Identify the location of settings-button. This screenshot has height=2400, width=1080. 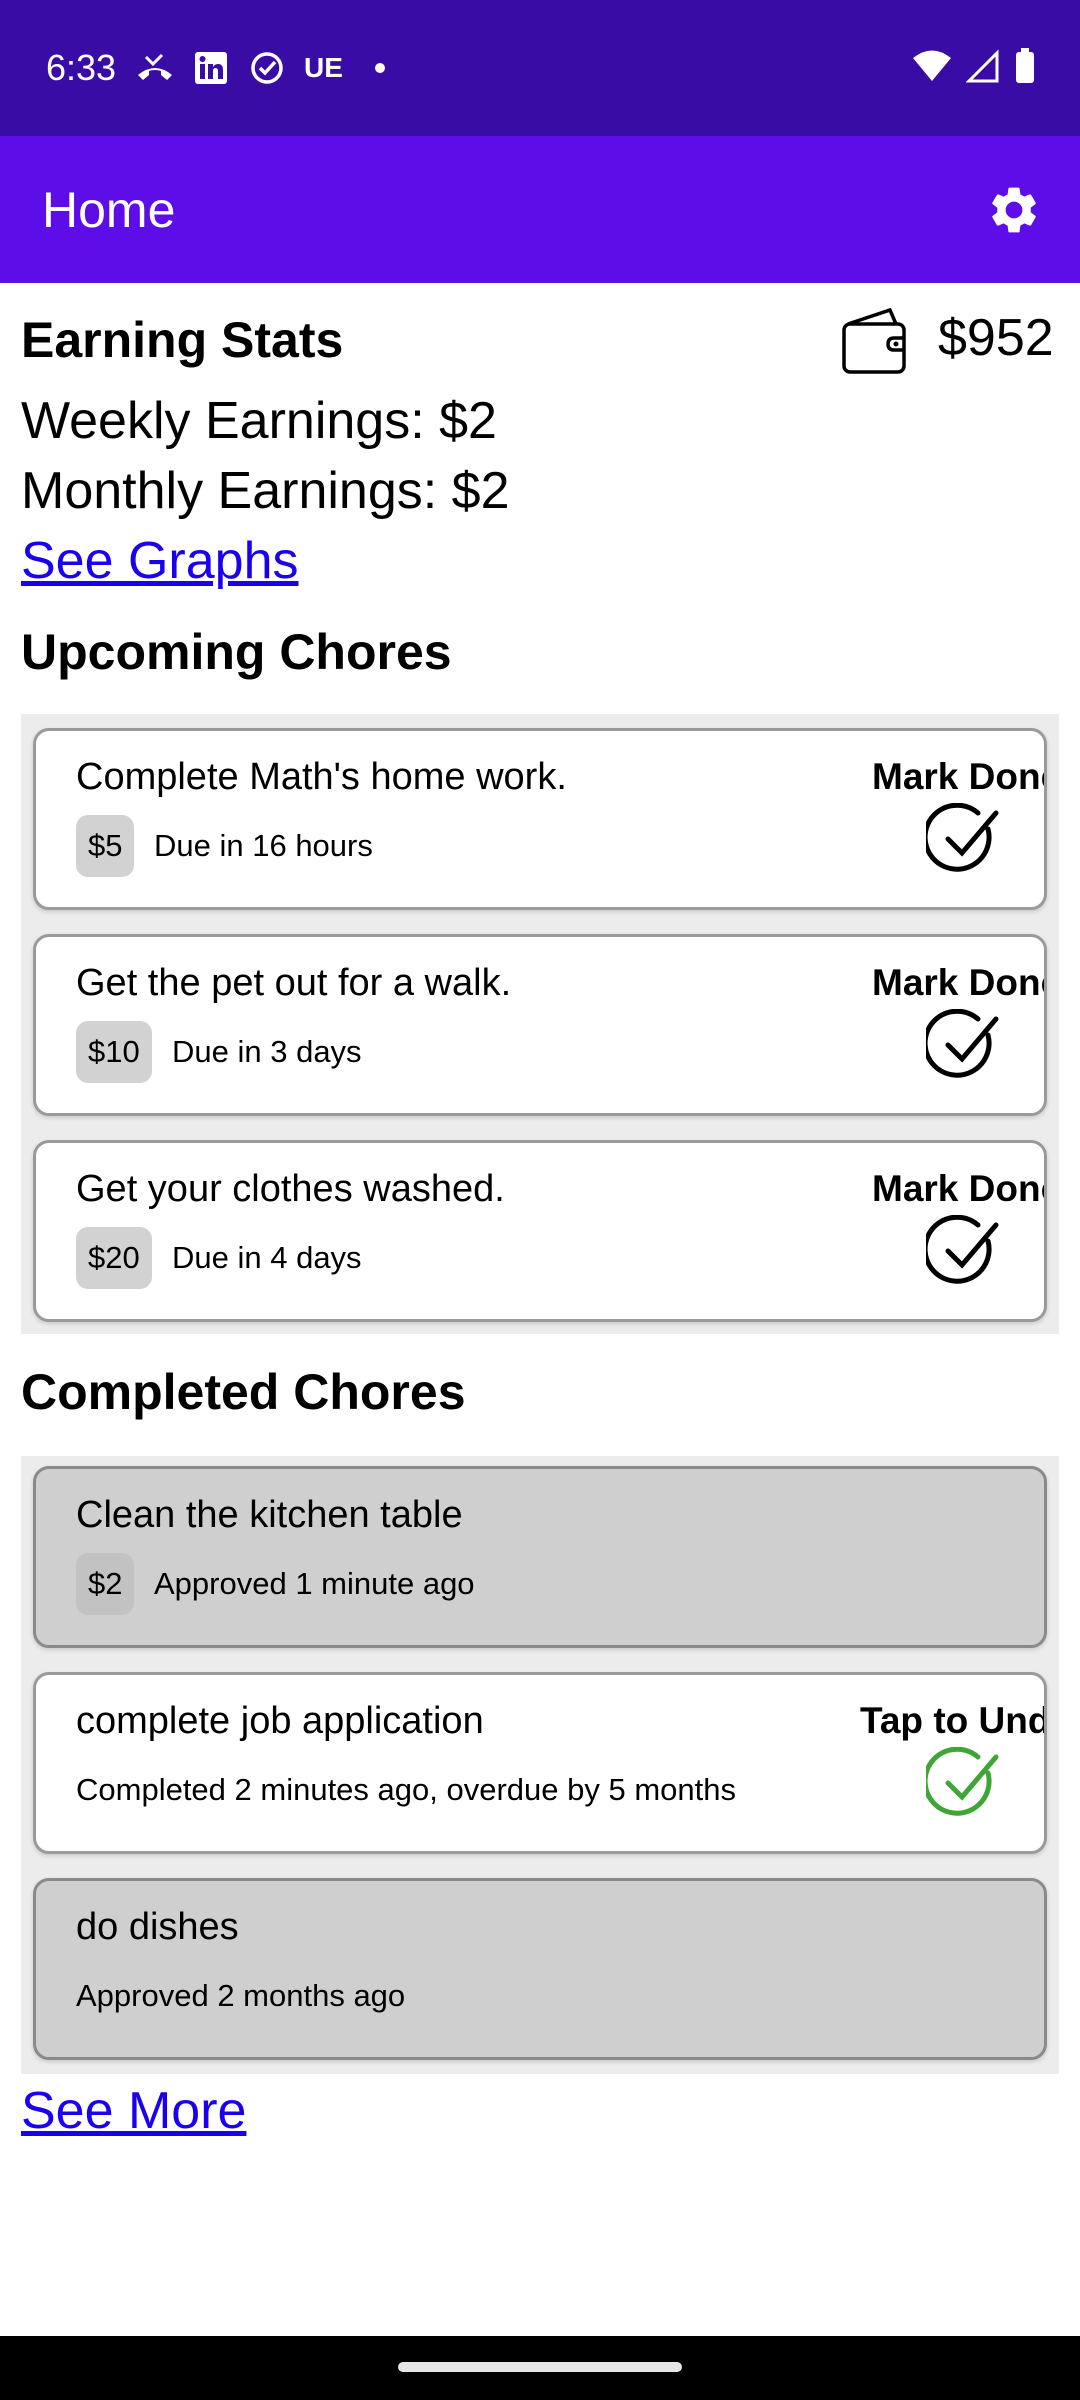
(1014, 210).